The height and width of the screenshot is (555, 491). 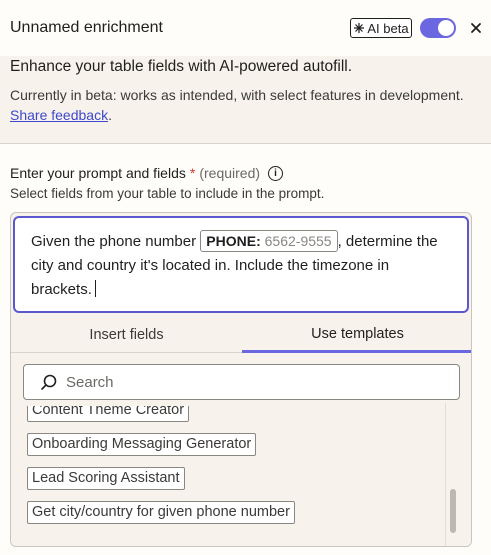 What do you see at coordinates (110, 115) in the screenshot?
I see `link-suffix: .` at bounding box center [110, 115].